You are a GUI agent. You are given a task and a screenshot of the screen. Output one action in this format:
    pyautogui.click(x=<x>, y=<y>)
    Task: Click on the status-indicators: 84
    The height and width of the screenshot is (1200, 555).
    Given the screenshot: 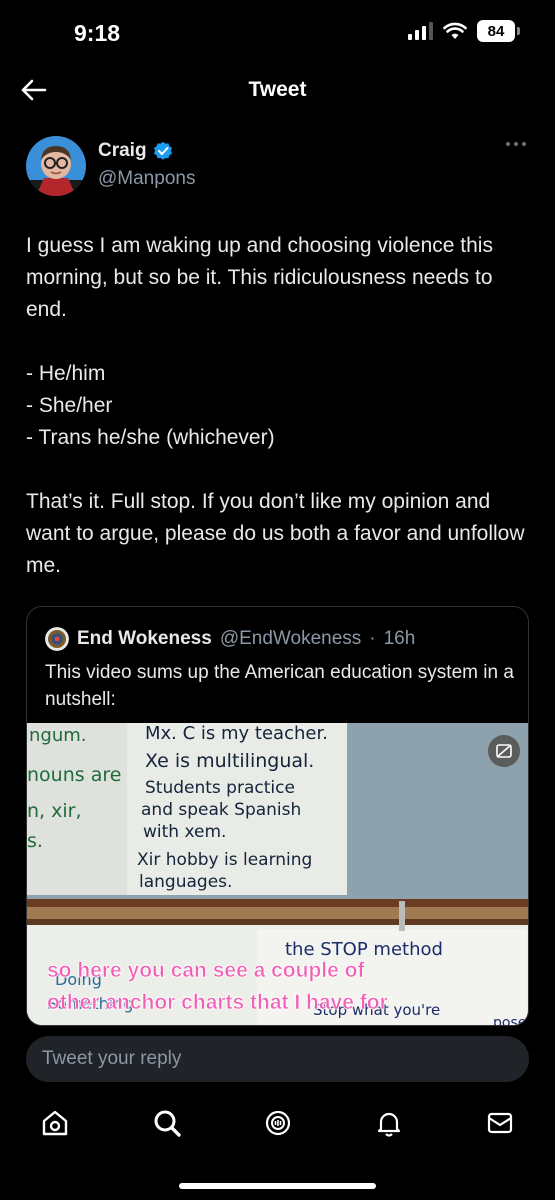 What is the action you would take?
    pyautogui.click(x=464, y=31)
    